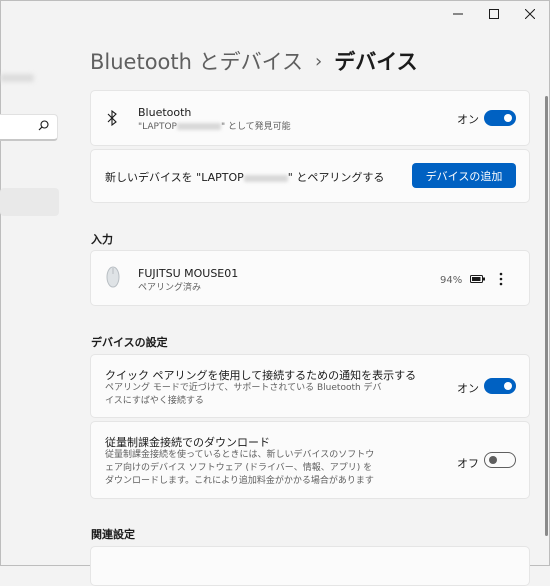 This screenshot has height=586, width=550. What do you see at coordinates (112, 118) in the screenshot?
I see `bluetooth-icon` at bounding box center [112, 118].